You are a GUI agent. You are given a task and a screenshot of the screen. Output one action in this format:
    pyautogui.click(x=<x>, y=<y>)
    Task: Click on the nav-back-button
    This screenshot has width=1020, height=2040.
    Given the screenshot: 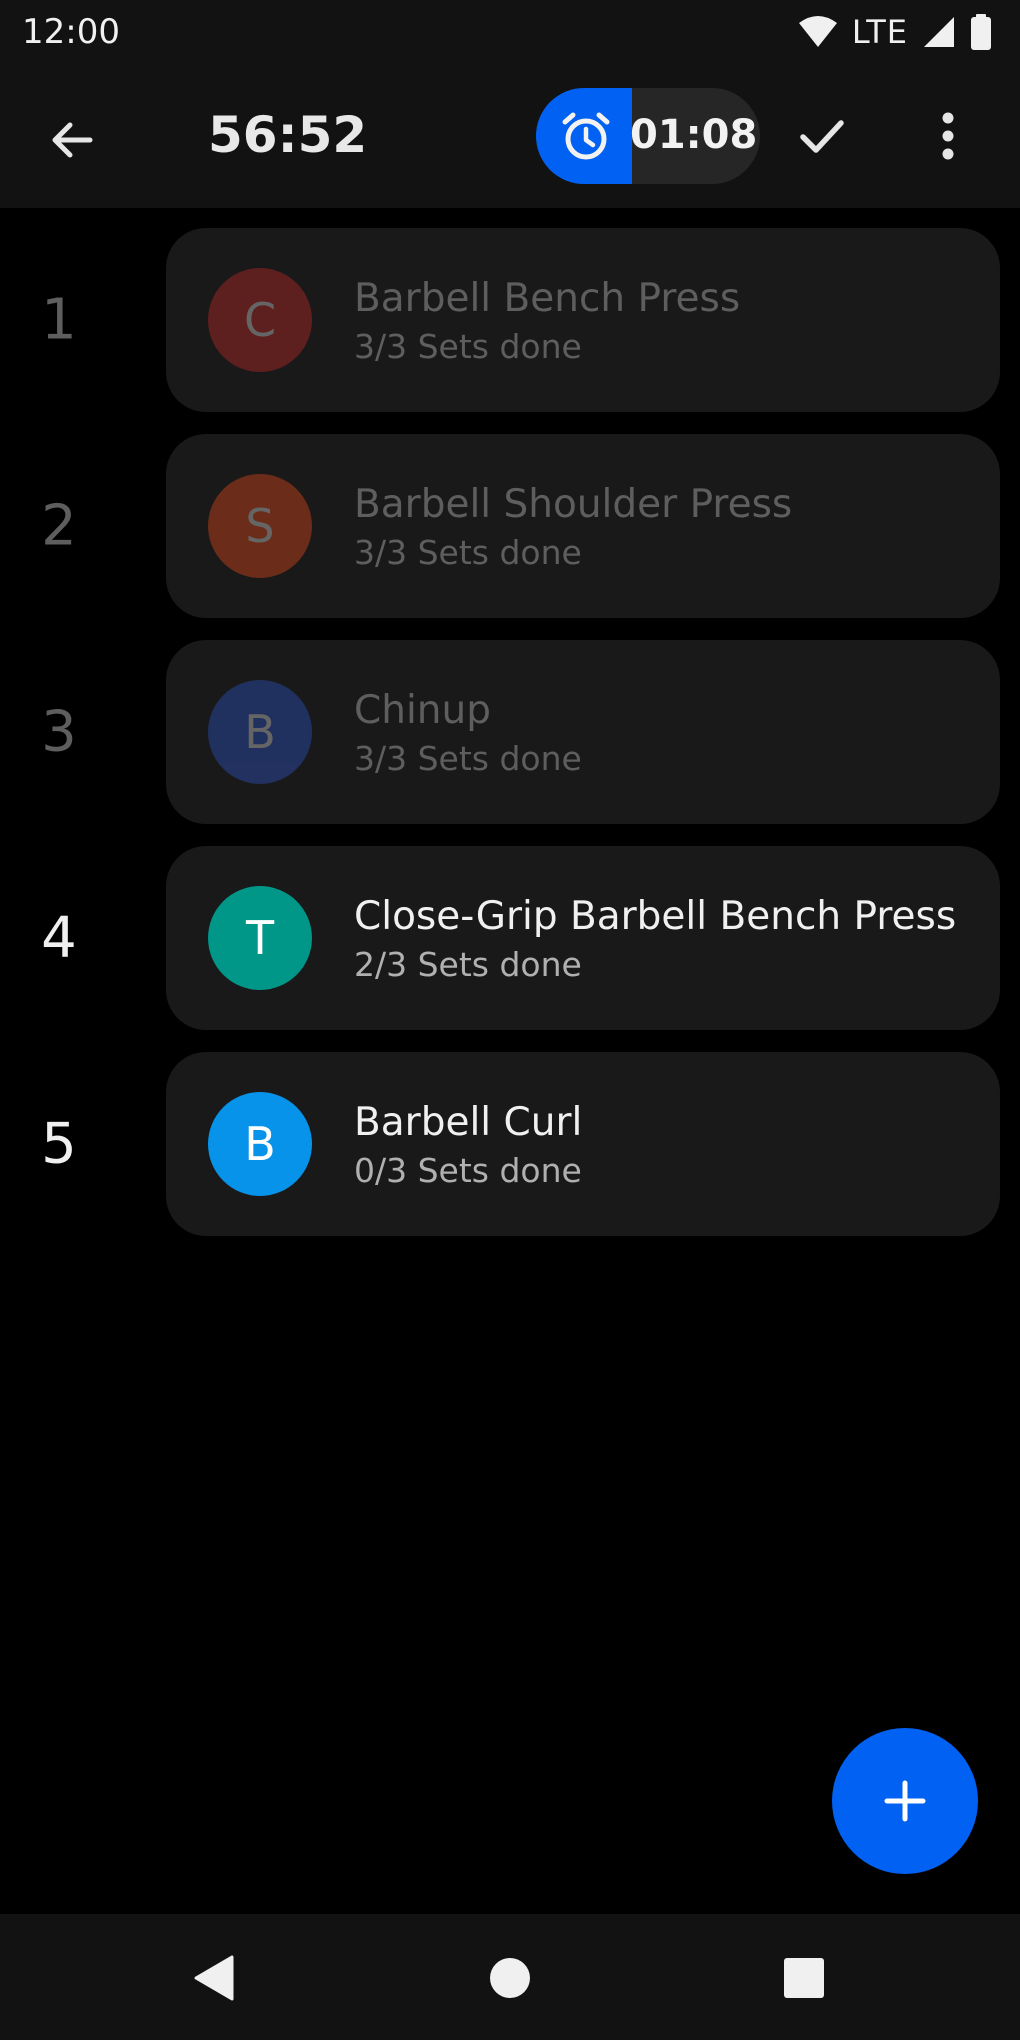 What is the action you would take?
    pyautogui.click(x=214, y=1978)
    